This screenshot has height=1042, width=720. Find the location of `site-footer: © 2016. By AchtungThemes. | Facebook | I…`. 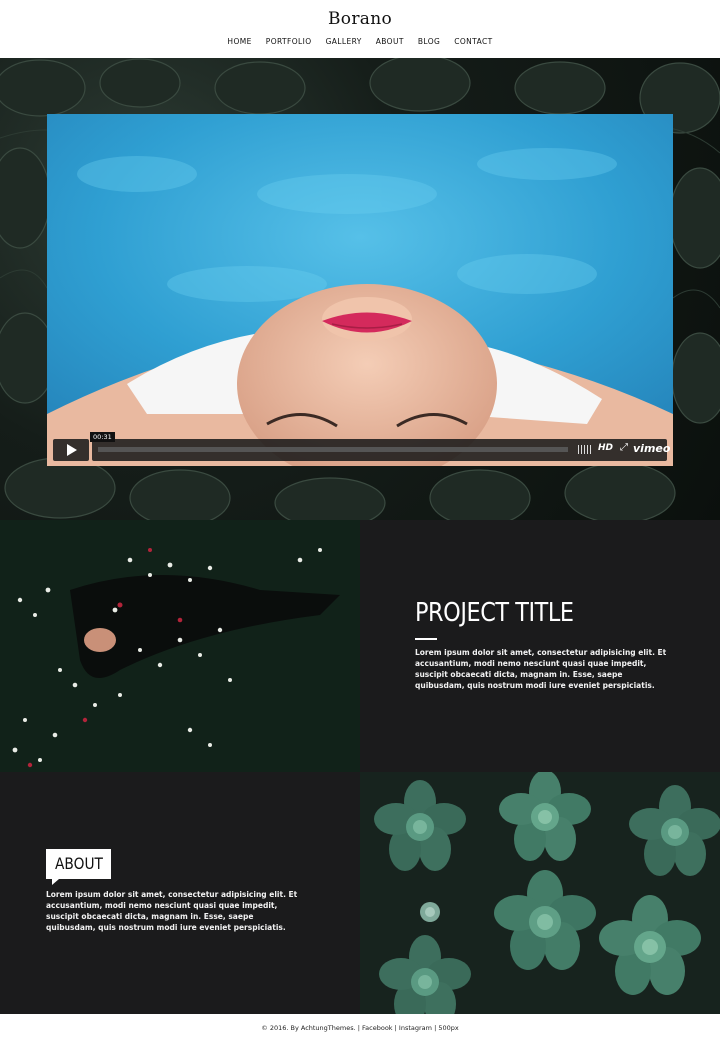

site-footer: © 2016. By AchtungThemes. | Facebook | I… is located at coordinates (360, 1028).